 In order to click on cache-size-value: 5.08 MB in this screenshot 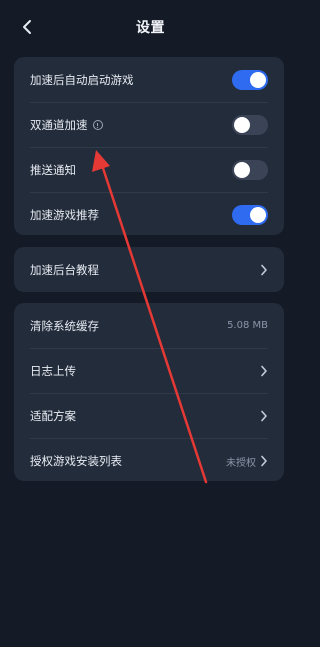, I will do `click(247, 325)`.